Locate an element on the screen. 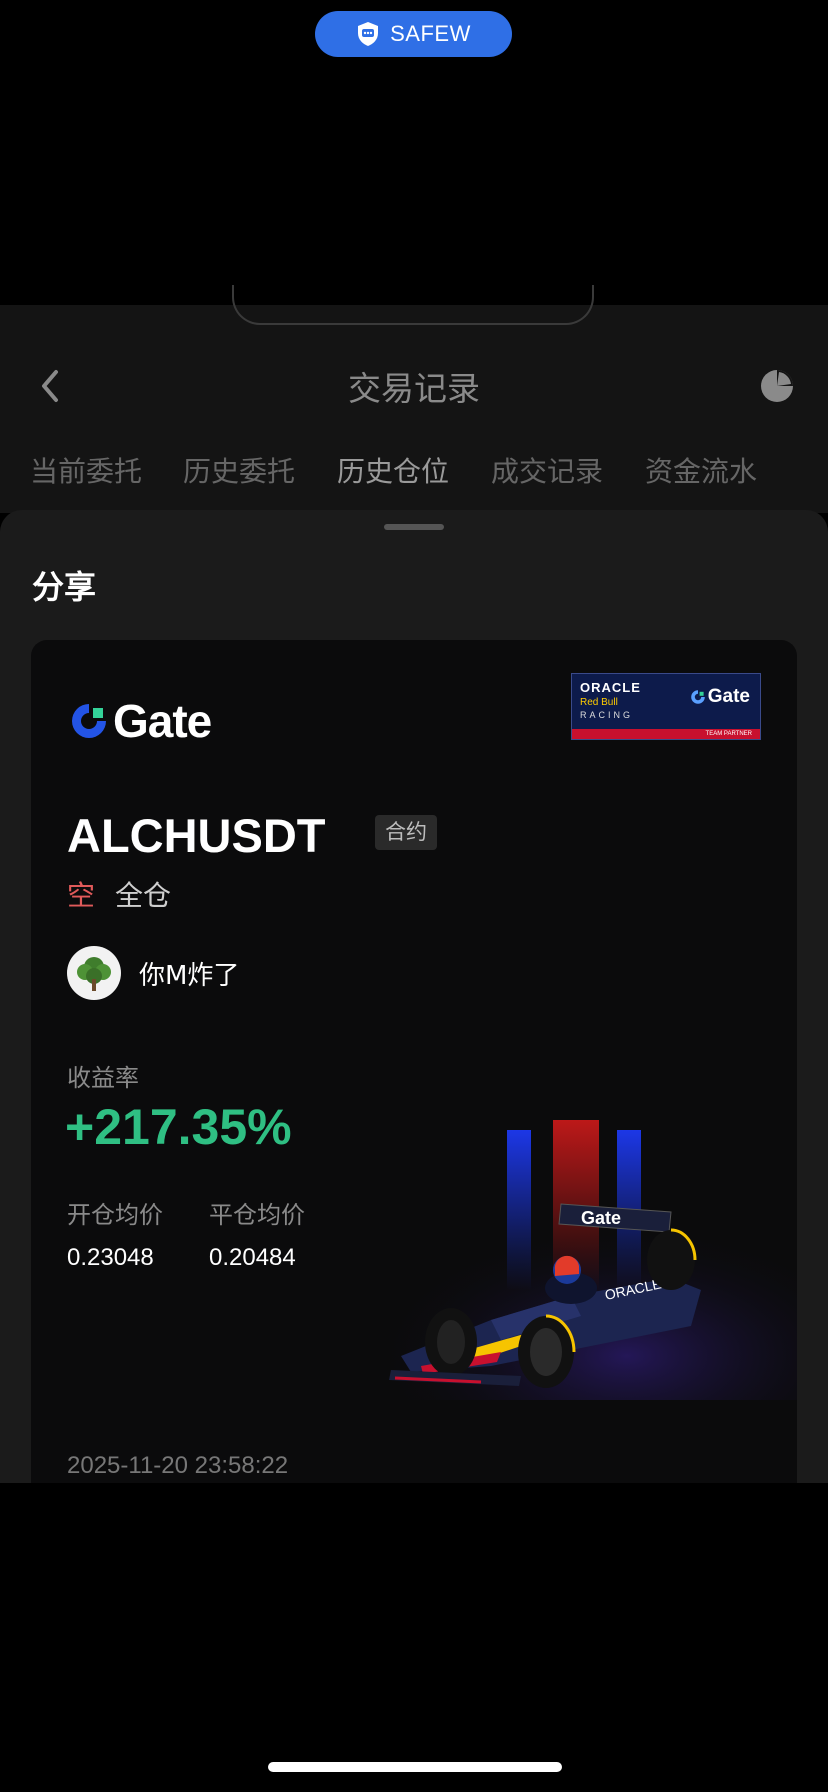 The image size is (828, 1792). sheet-drag-handle is located at coordinates (414, 527).